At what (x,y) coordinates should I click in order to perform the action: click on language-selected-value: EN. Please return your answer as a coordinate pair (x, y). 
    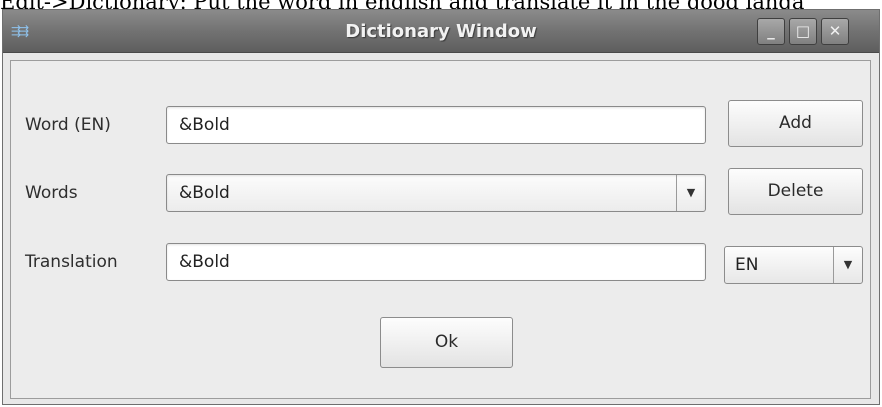
    Looking at the image, I should click on (747, 265).